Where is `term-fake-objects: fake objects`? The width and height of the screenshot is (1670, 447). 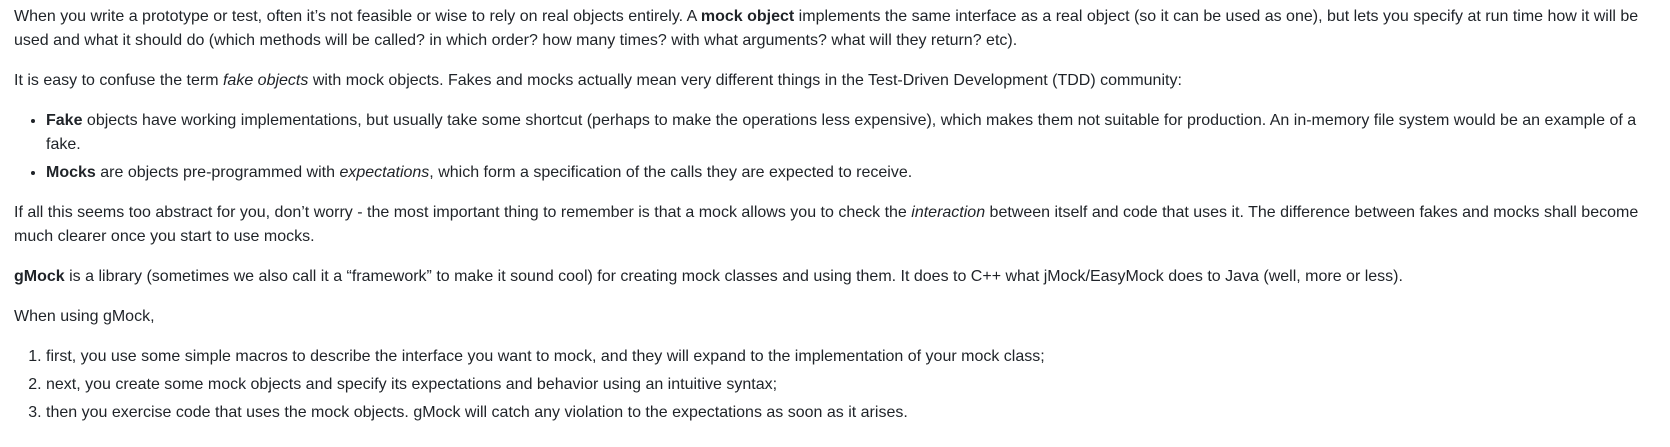
term-fake-objects: fake objects is located at coordinates (265, 80).